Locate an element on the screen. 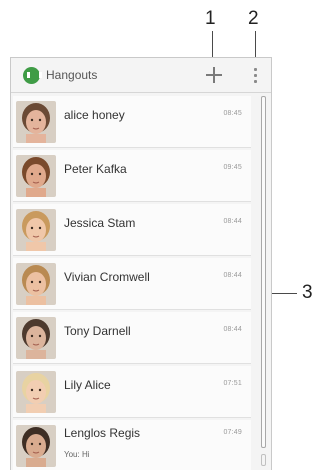 The height and width of the screenshot is (470, 320). app-bar: Hangouts is located at coordinates (141, 75).